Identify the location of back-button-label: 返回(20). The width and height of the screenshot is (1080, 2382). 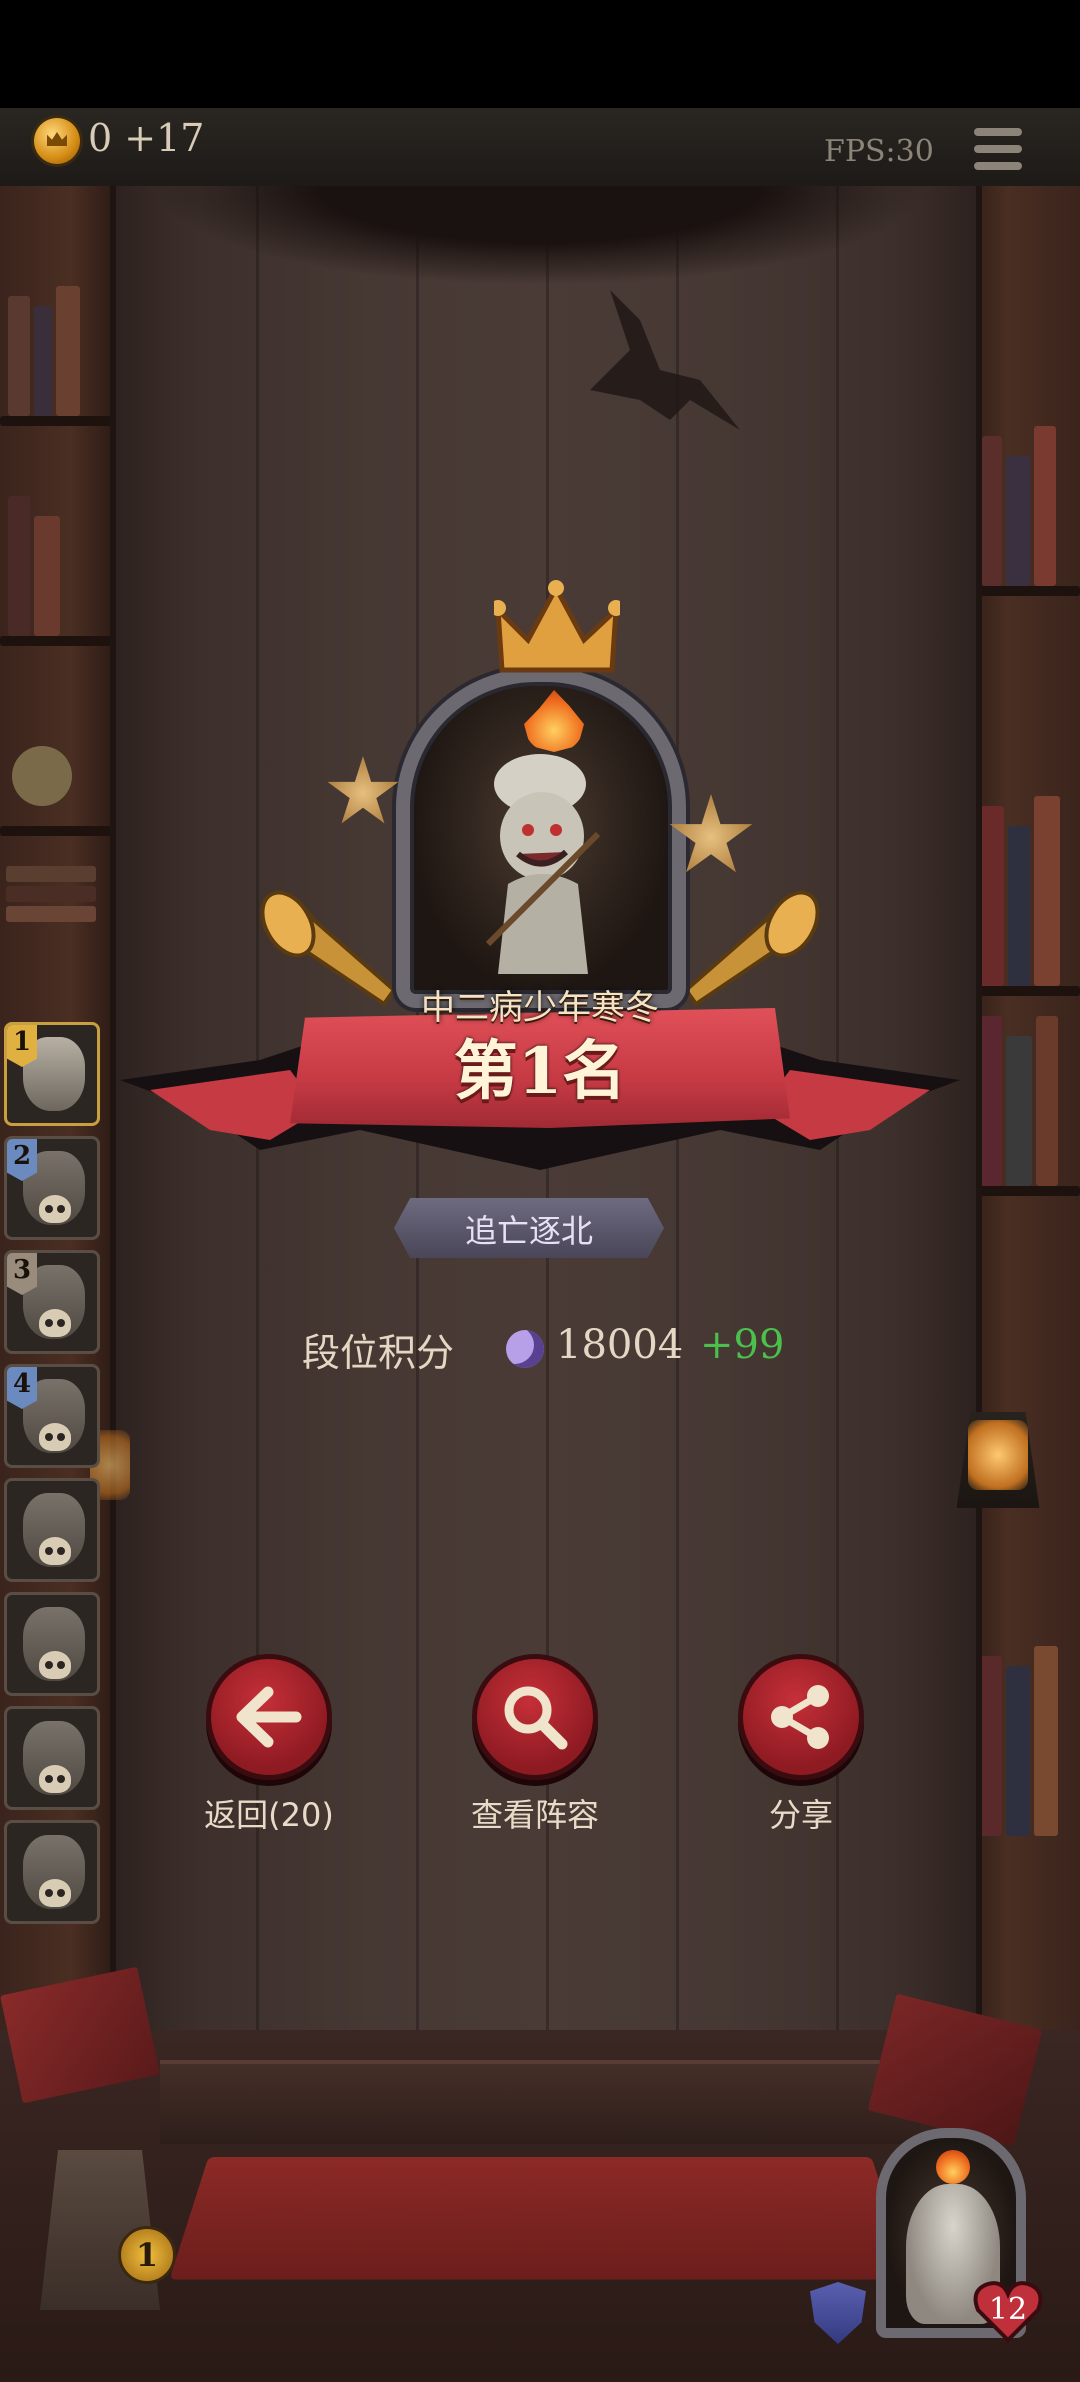
(269, 1813).